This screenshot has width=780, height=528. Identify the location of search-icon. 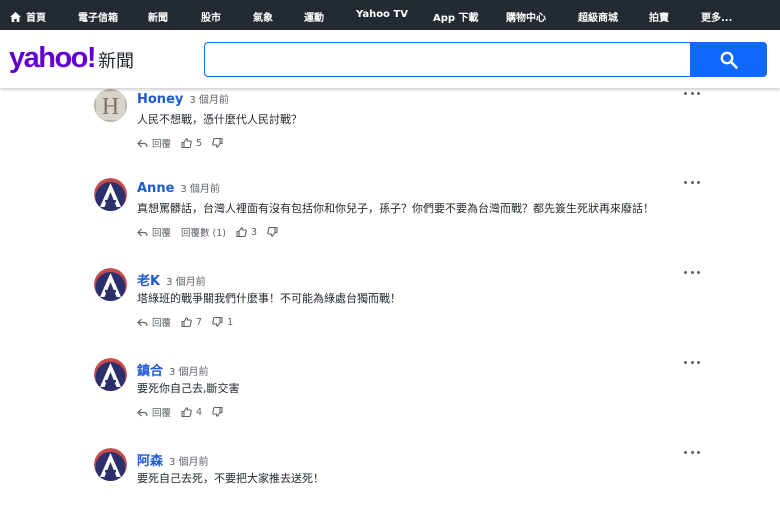
(729, 60).